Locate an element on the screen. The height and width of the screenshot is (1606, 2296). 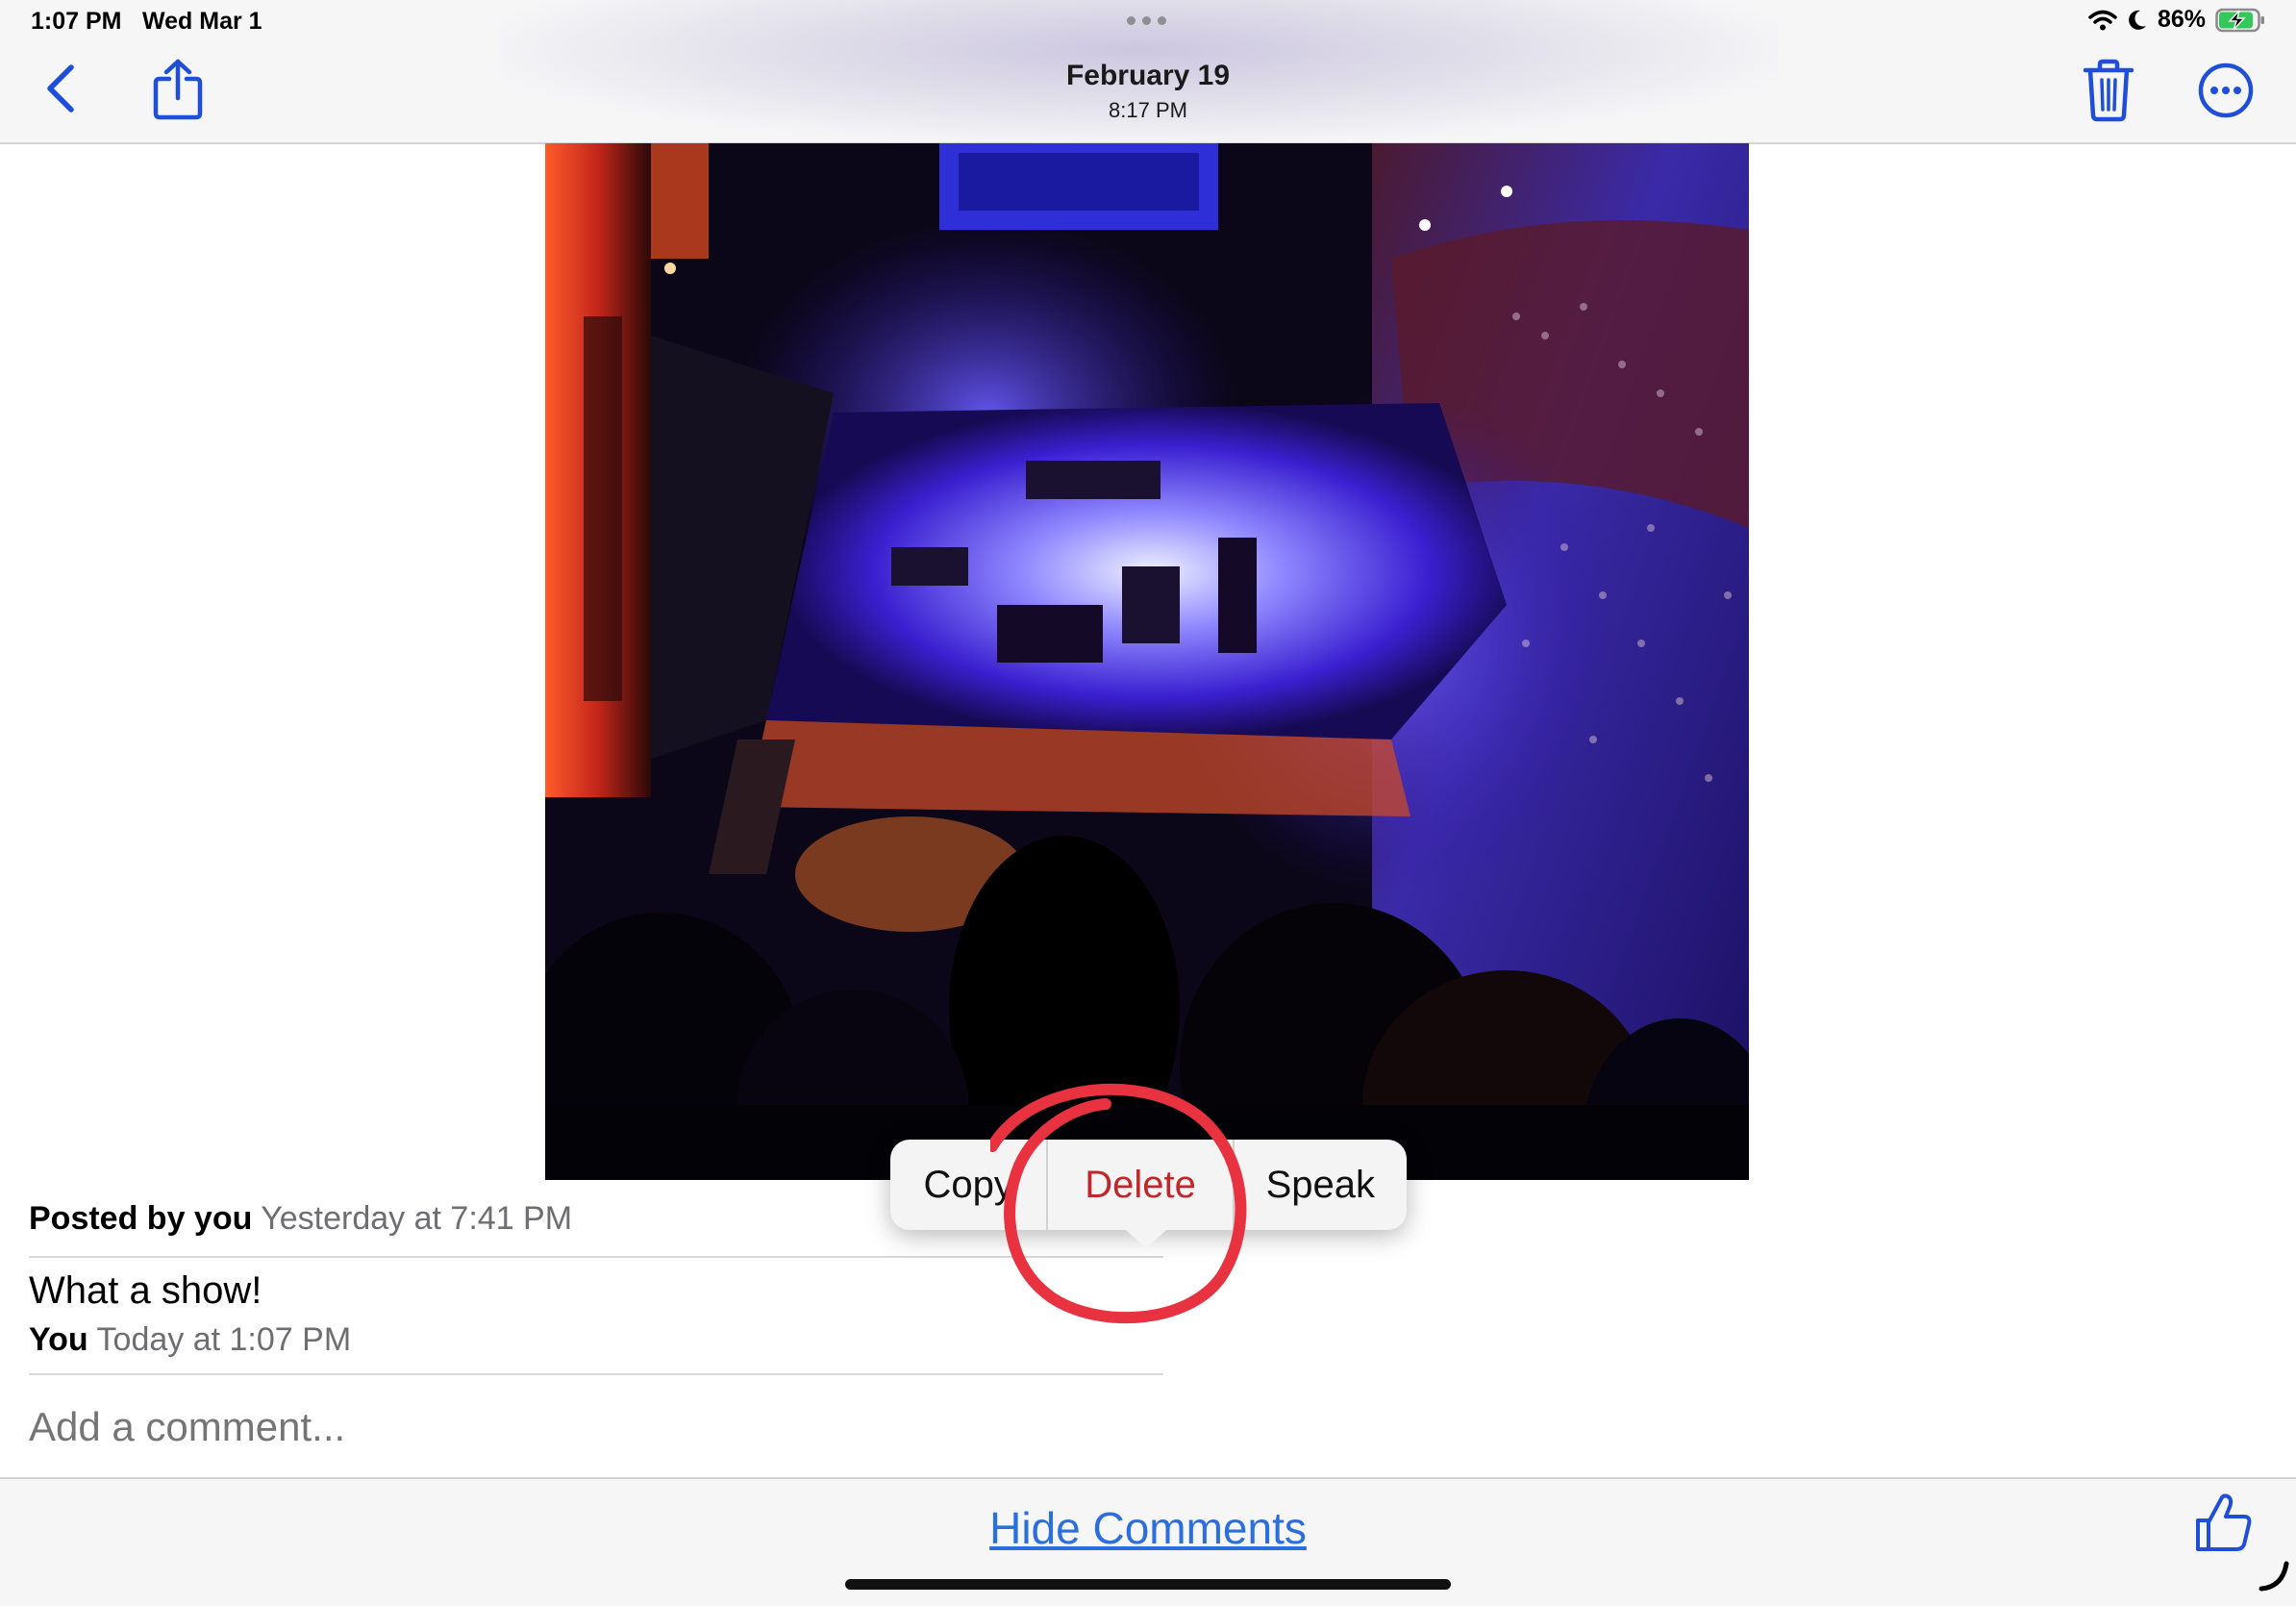
status-date: Wed Mar 1 is located at coordinates (202, 21).